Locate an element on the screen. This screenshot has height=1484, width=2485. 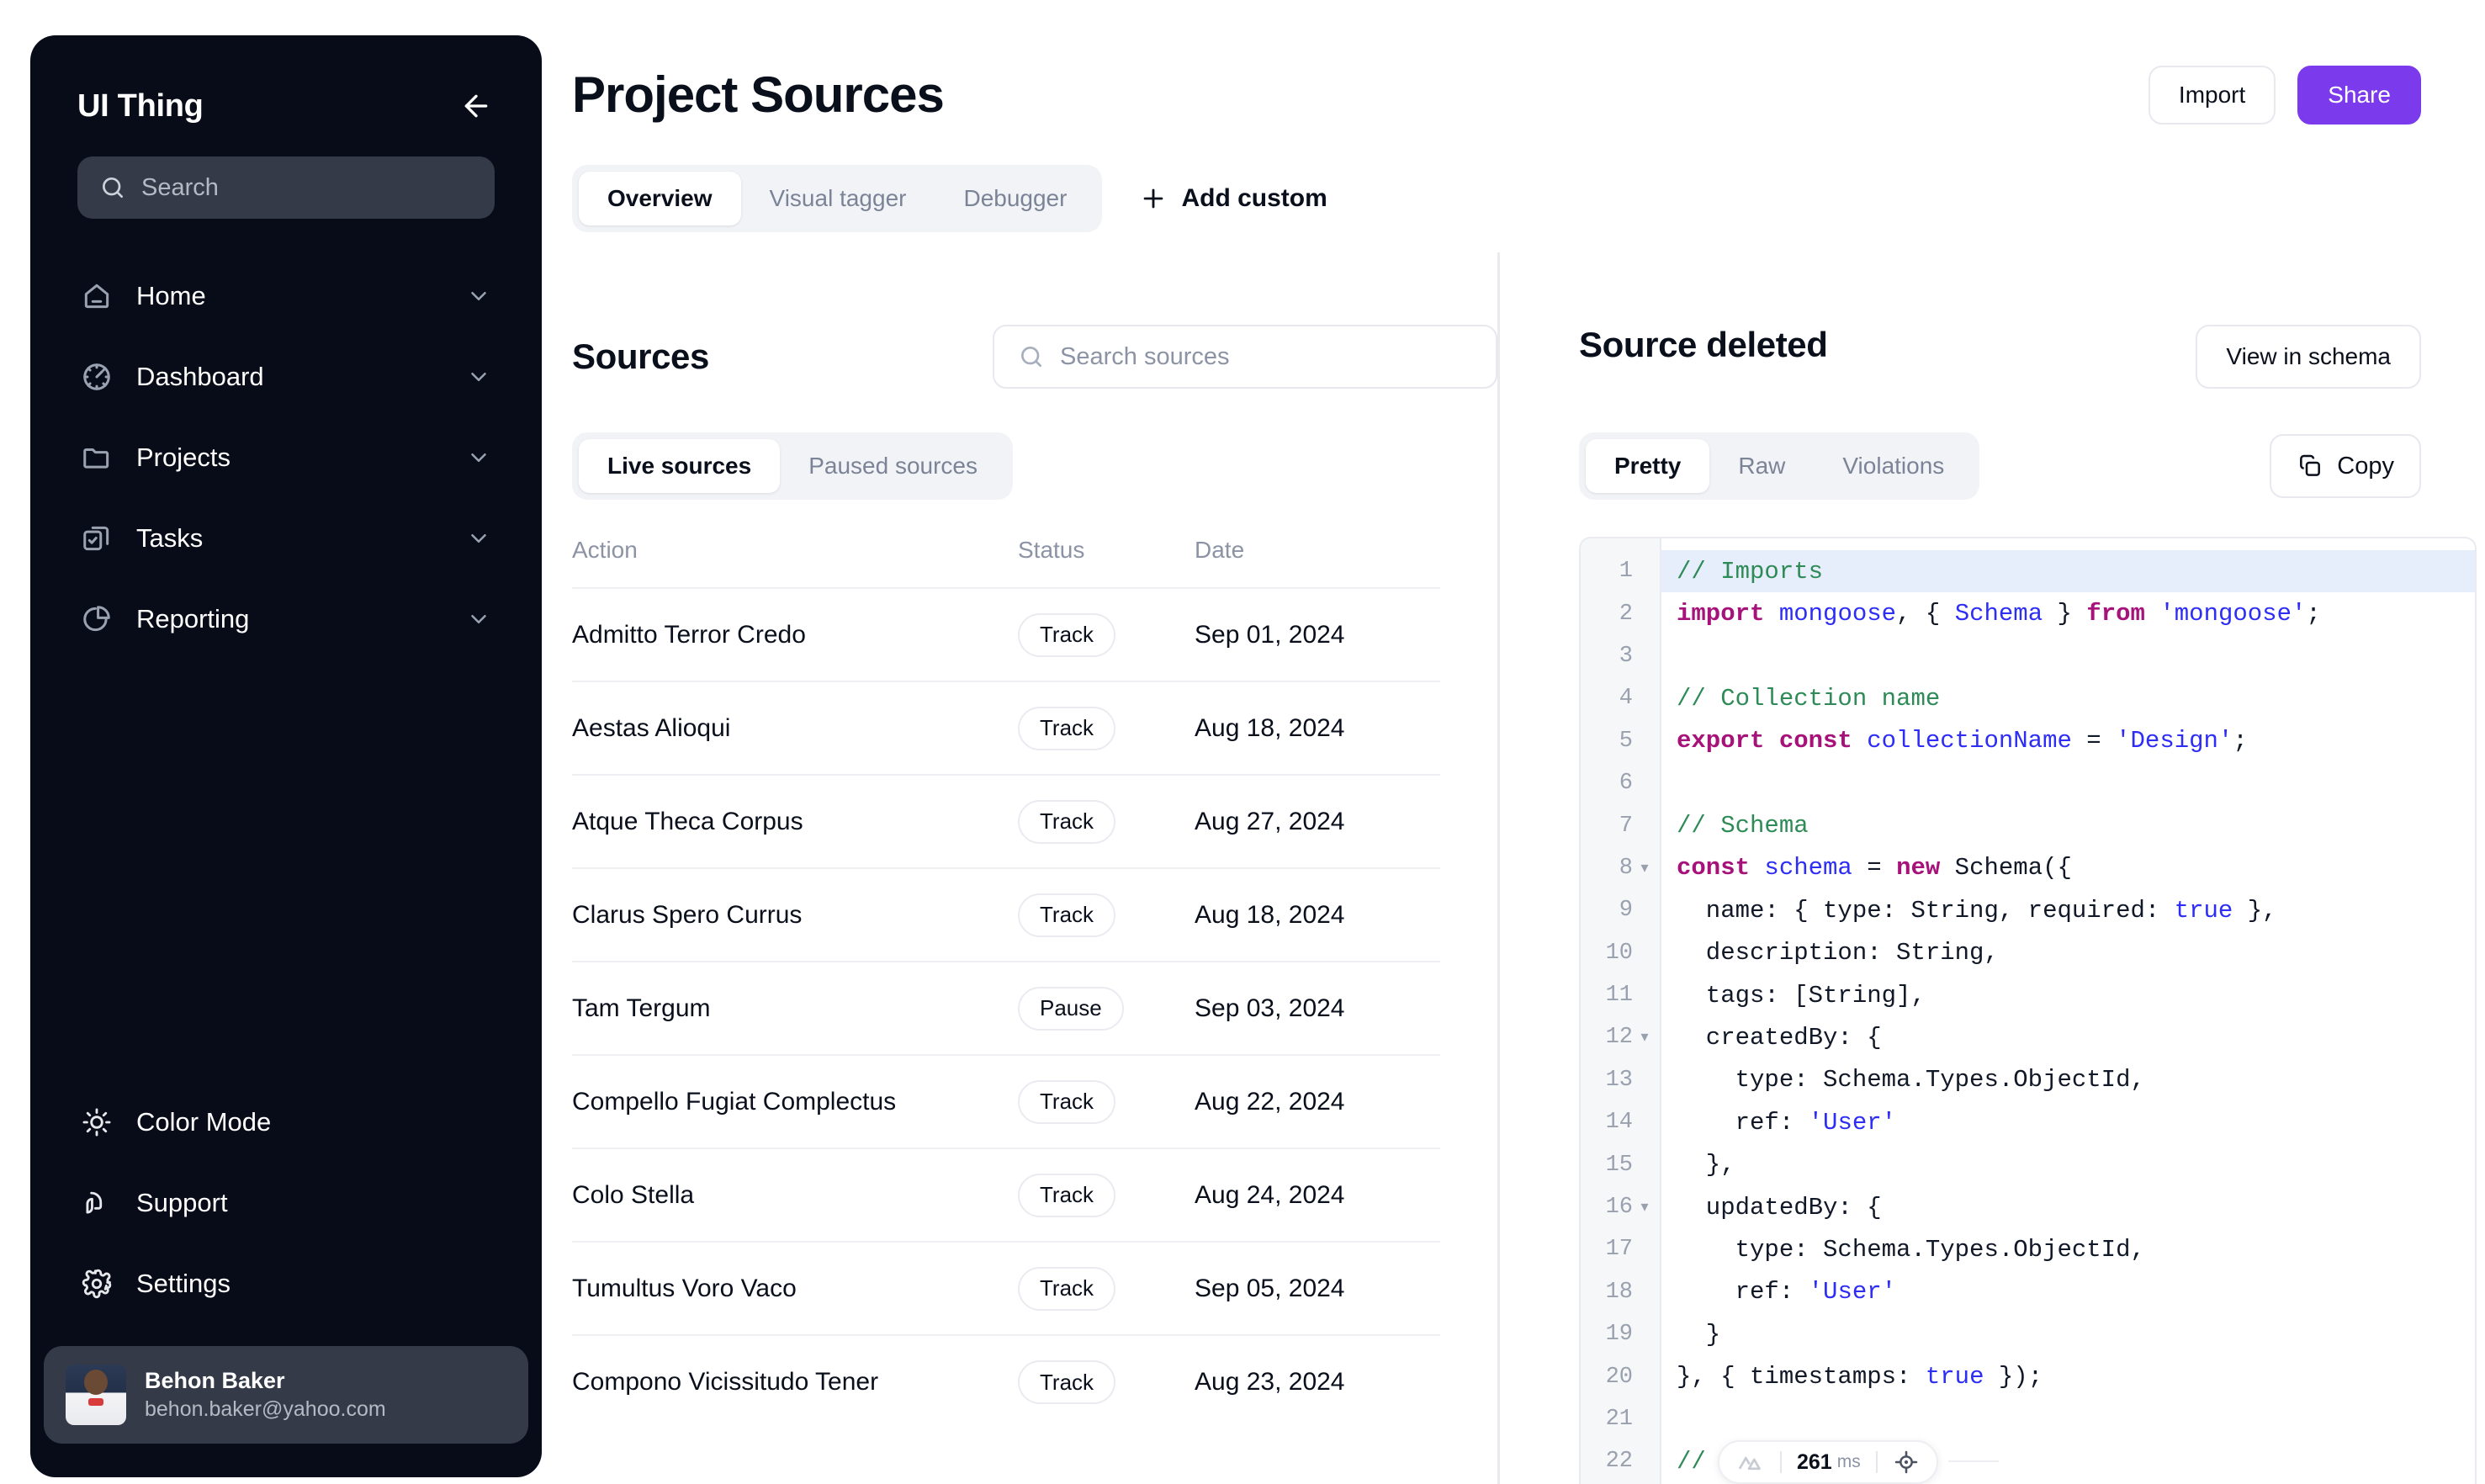
sources-header: Sources Search sources is located at coordinates (1034, 320).